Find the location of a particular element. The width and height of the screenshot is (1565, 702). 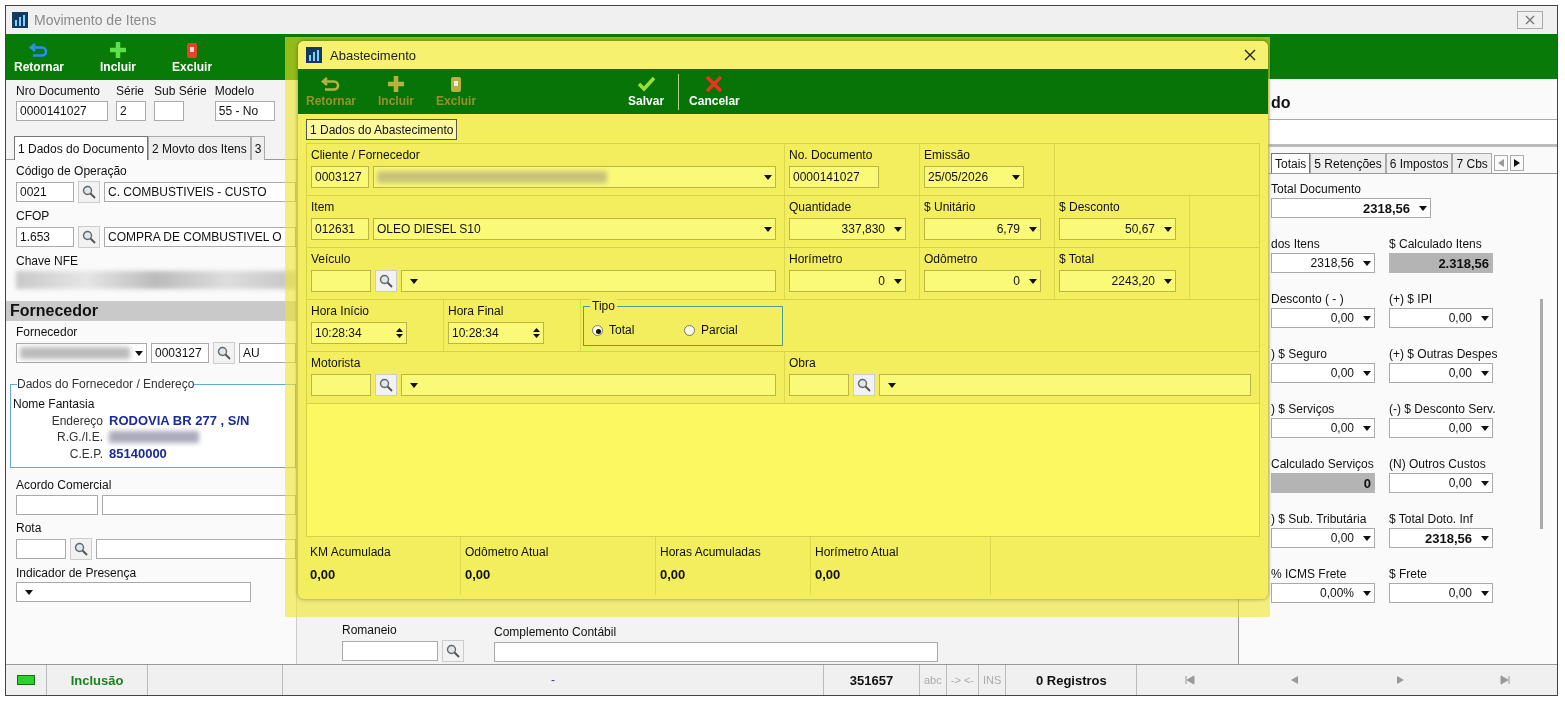

tab: 7 Cbs is located at coordinates (1472, 163).